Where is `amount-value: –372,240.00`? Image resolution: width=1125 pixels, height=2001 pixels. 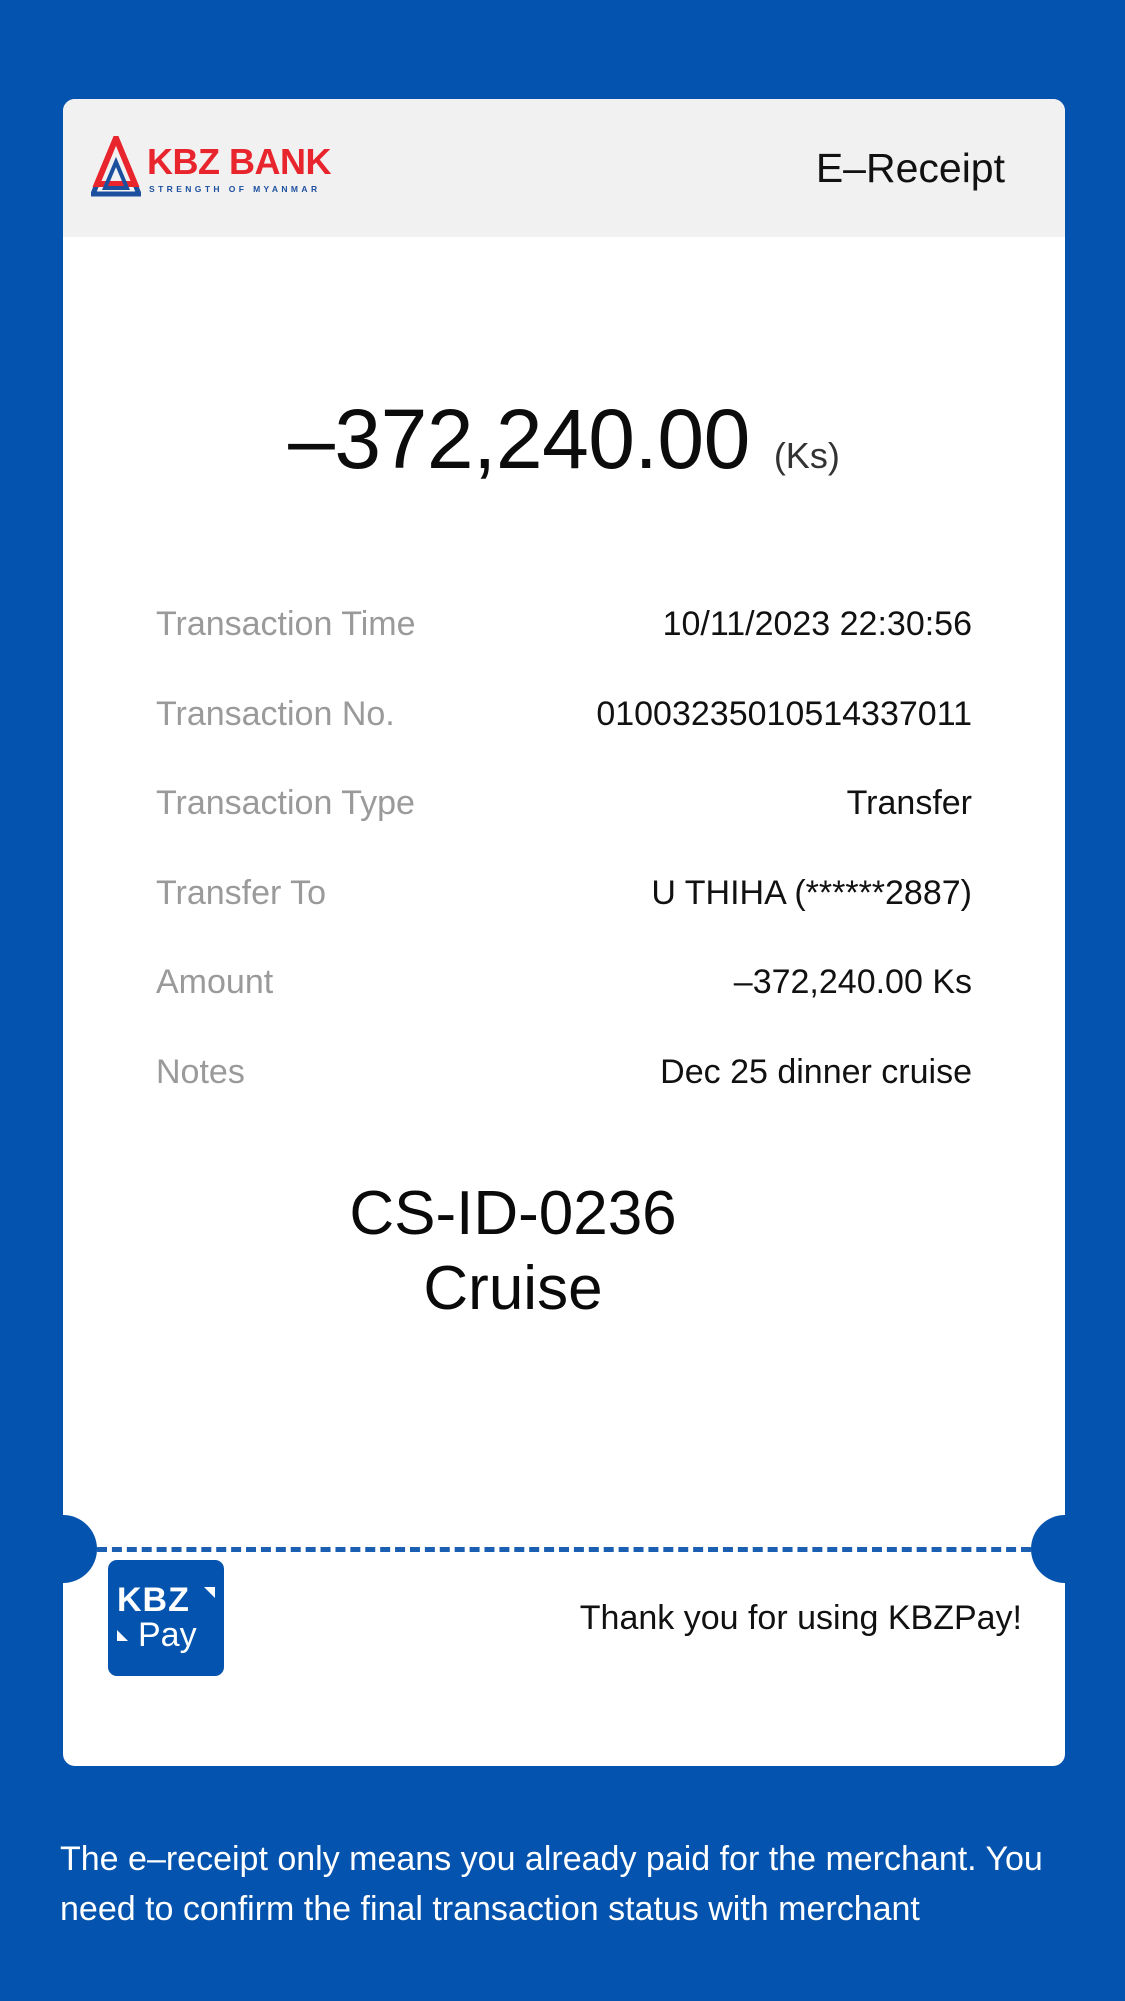 amount-value: –372,240.00 is located at coordinates (519, 439).